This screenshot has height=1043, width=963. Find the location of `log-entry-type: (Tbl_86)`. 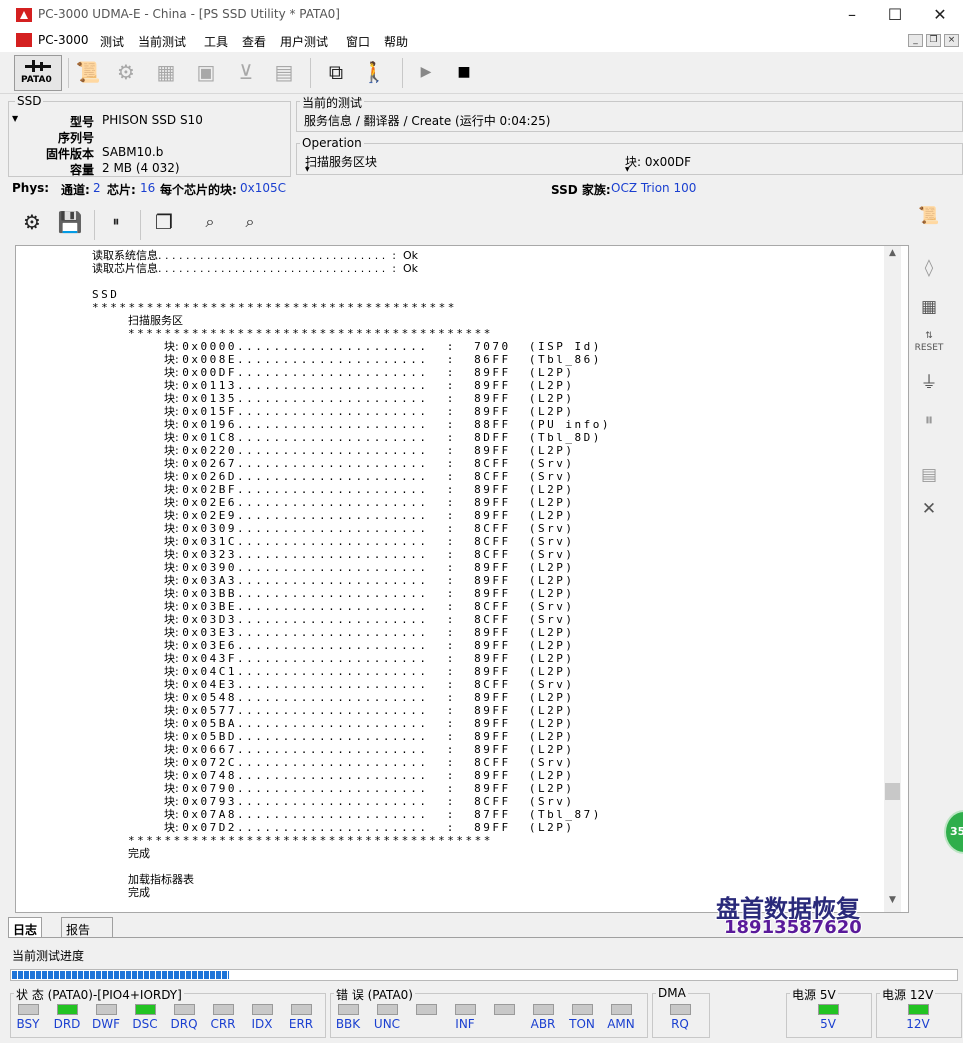

log-entry-type: (Tbl_86) is located at coordinates (565, 359).